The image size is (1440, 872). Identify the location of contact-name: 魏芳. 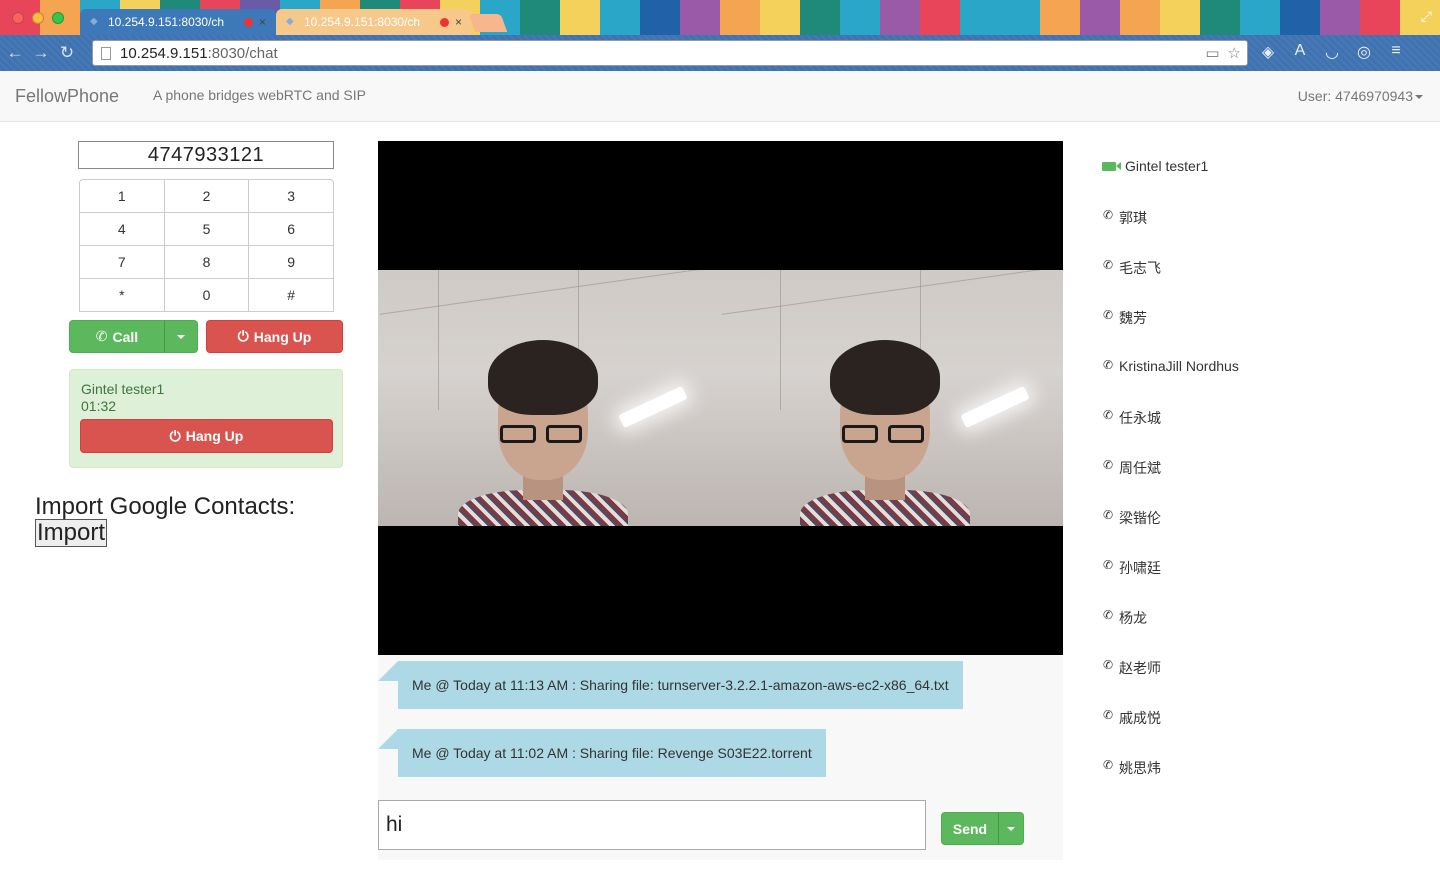
(1133, 318).